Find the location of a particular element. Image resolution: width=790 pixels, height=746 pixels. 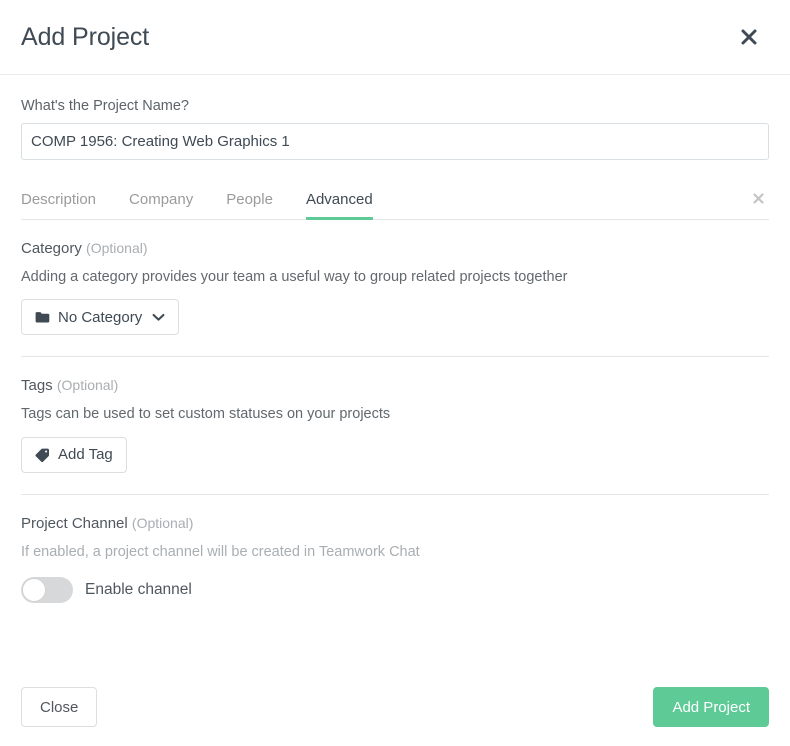

tags-title: Tags (Optional) is located at coordinates (395, 385).